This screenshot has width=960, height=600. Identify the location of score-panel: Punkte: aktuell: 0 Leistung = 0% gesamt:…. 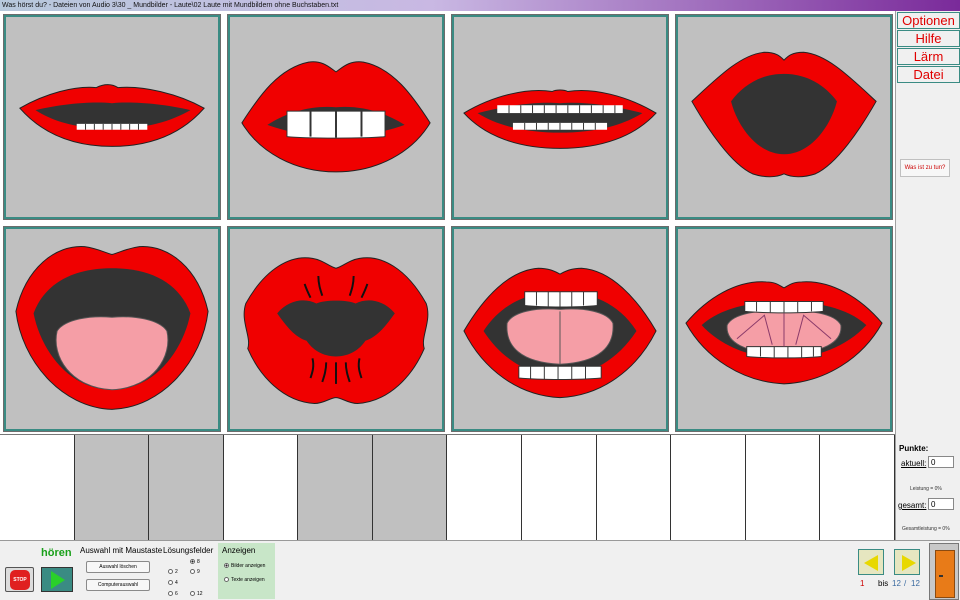
(927, 487).